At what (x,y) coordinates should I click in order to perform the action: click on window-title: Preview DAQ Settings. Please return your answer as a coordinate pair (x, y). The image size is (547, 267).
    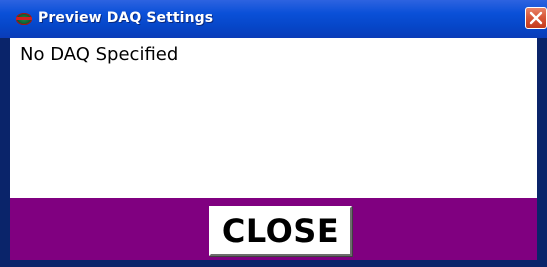
    Looking at the image, I should click on (126, 18).